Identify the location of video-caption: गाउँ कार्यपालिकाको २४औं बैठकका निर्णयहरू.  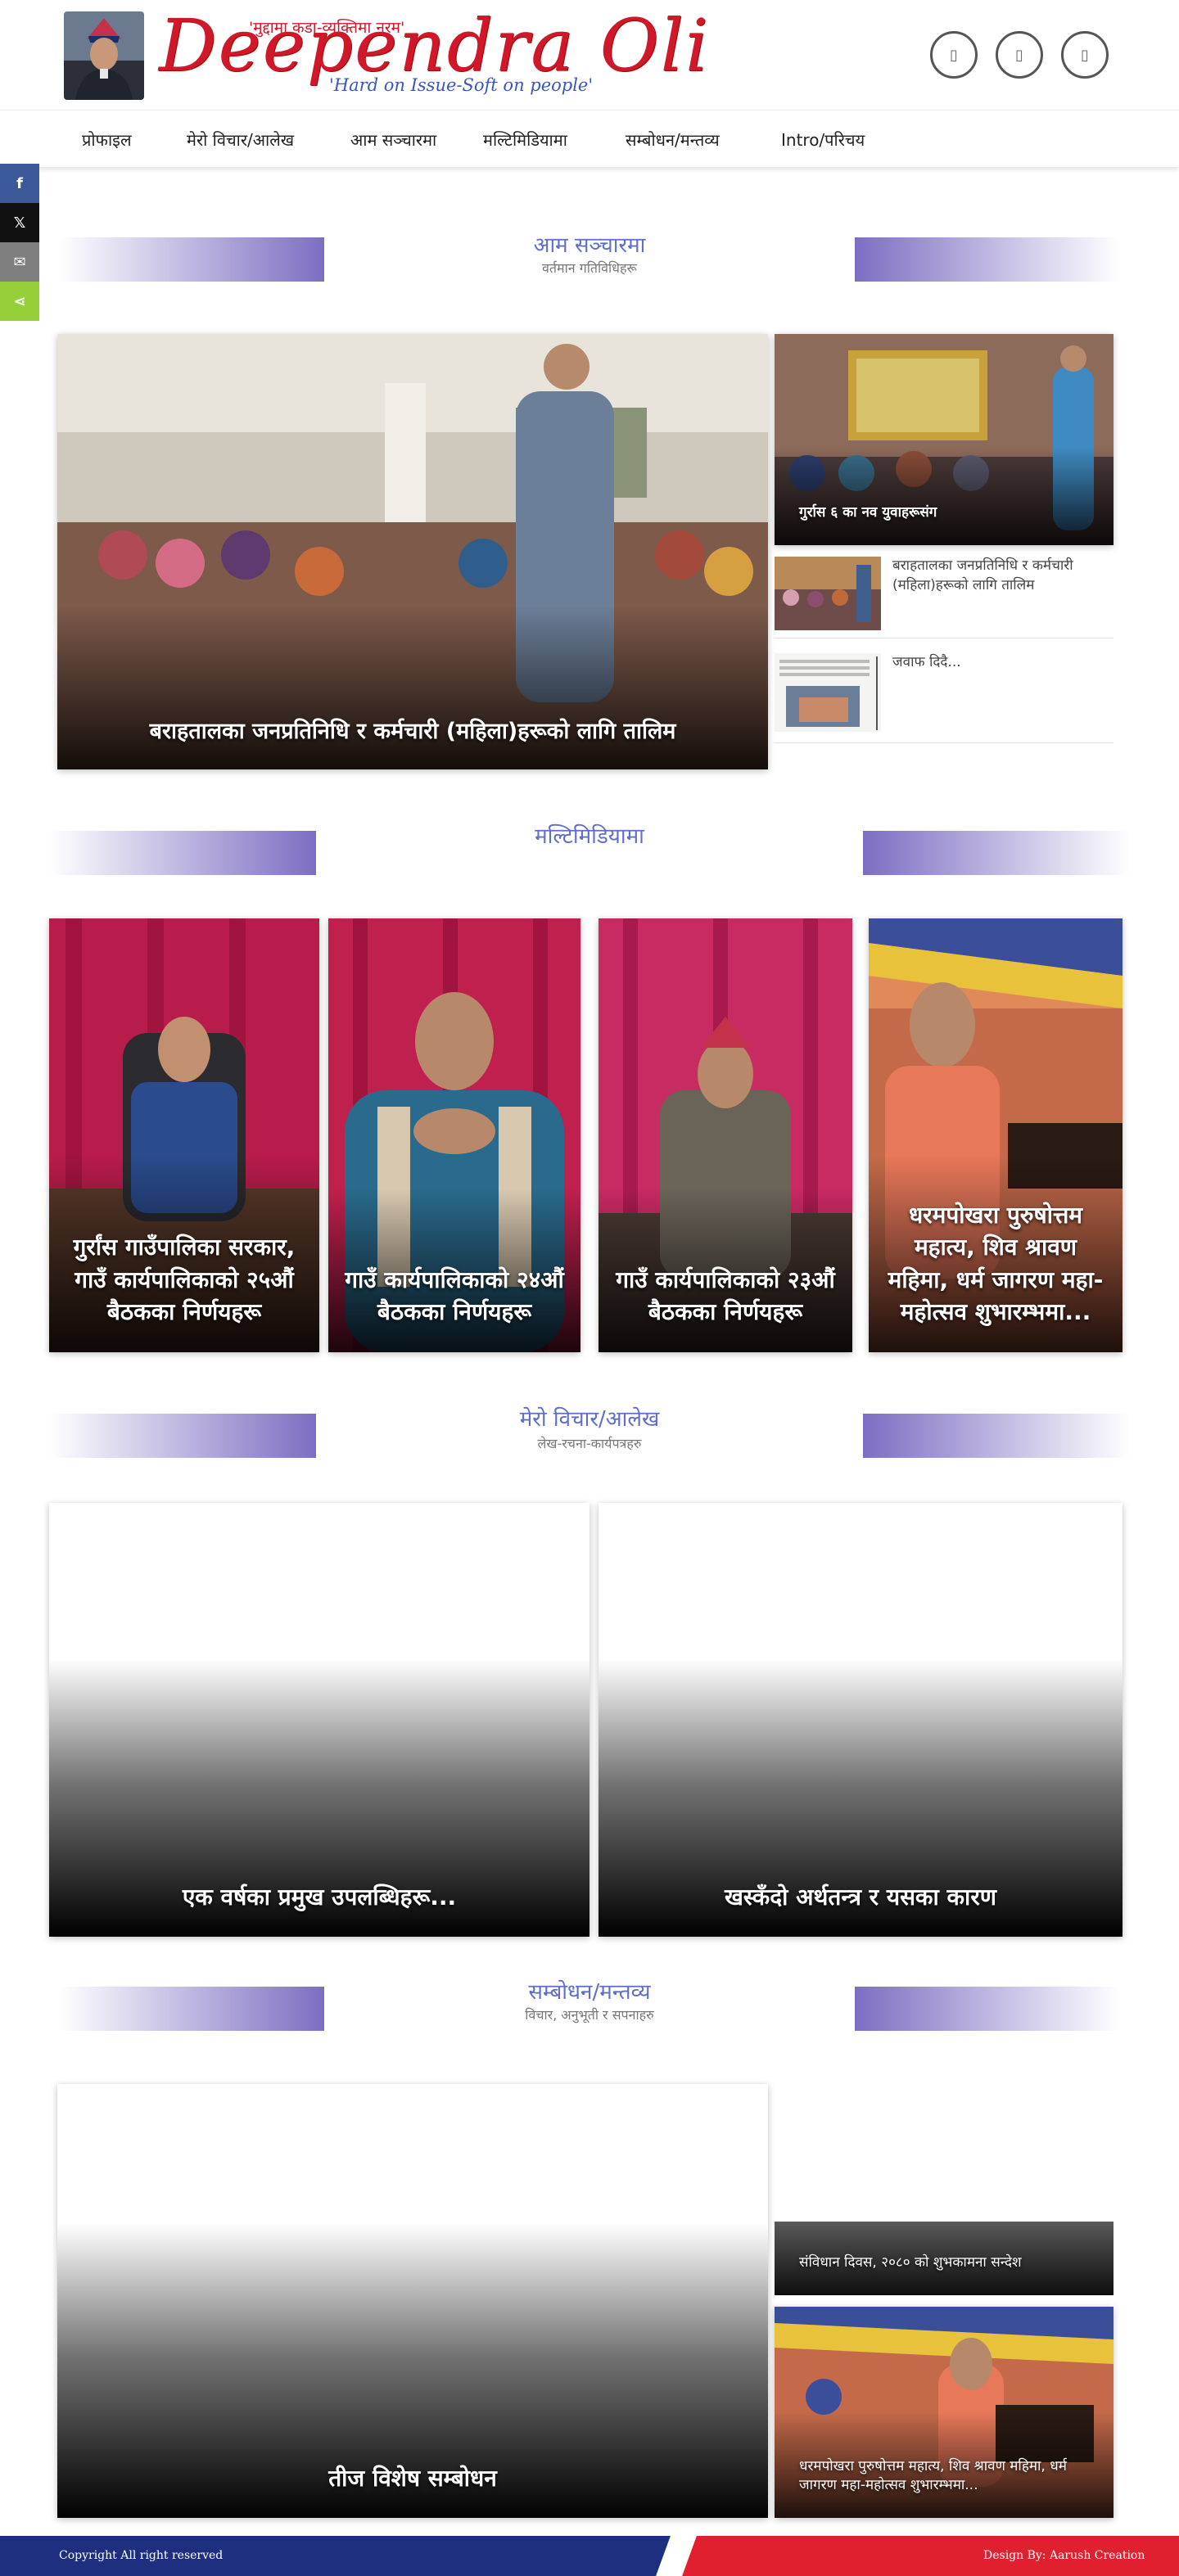
(454, 1296).